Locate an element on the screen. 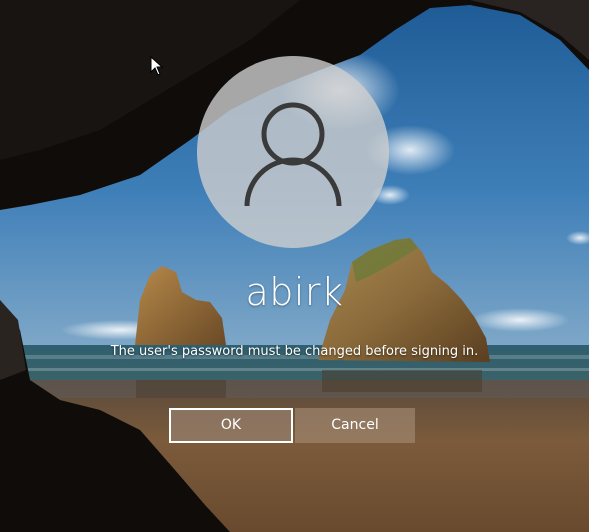 The height and width of the screenshot is (532, 589). username-label: abirk is located at coordinates (294, 292).